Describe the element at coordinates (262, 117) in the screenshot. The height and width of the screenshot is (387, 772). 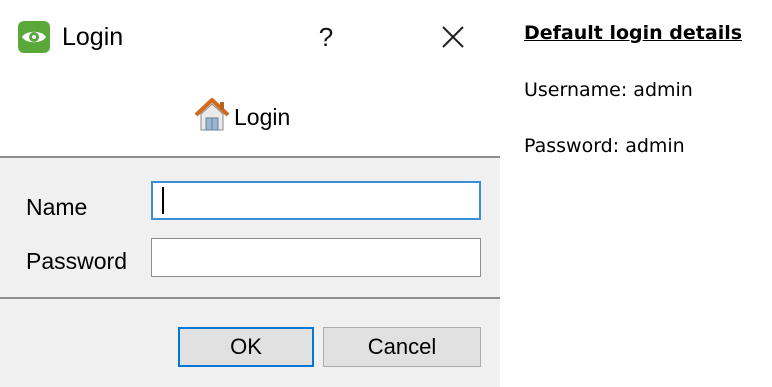
I see `header-title: Login` at that location.